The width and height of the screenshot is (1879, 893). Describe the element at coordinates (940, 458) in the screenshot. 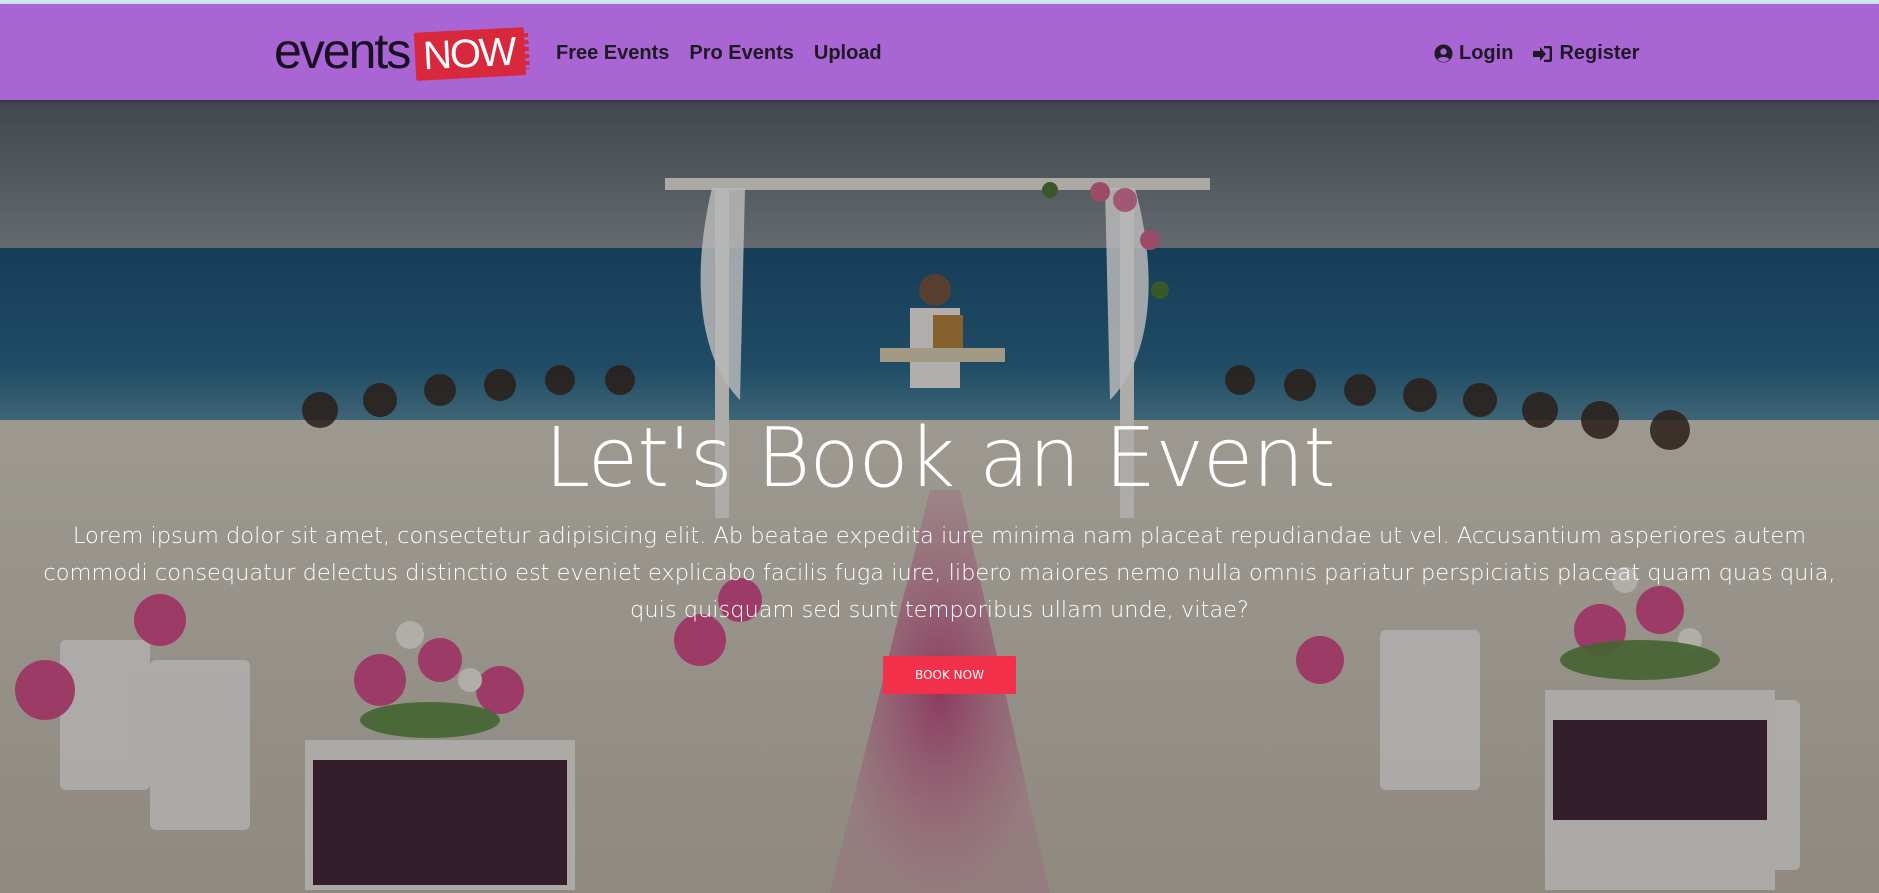

I see `hero-title: Let's Book an Event` at that location.